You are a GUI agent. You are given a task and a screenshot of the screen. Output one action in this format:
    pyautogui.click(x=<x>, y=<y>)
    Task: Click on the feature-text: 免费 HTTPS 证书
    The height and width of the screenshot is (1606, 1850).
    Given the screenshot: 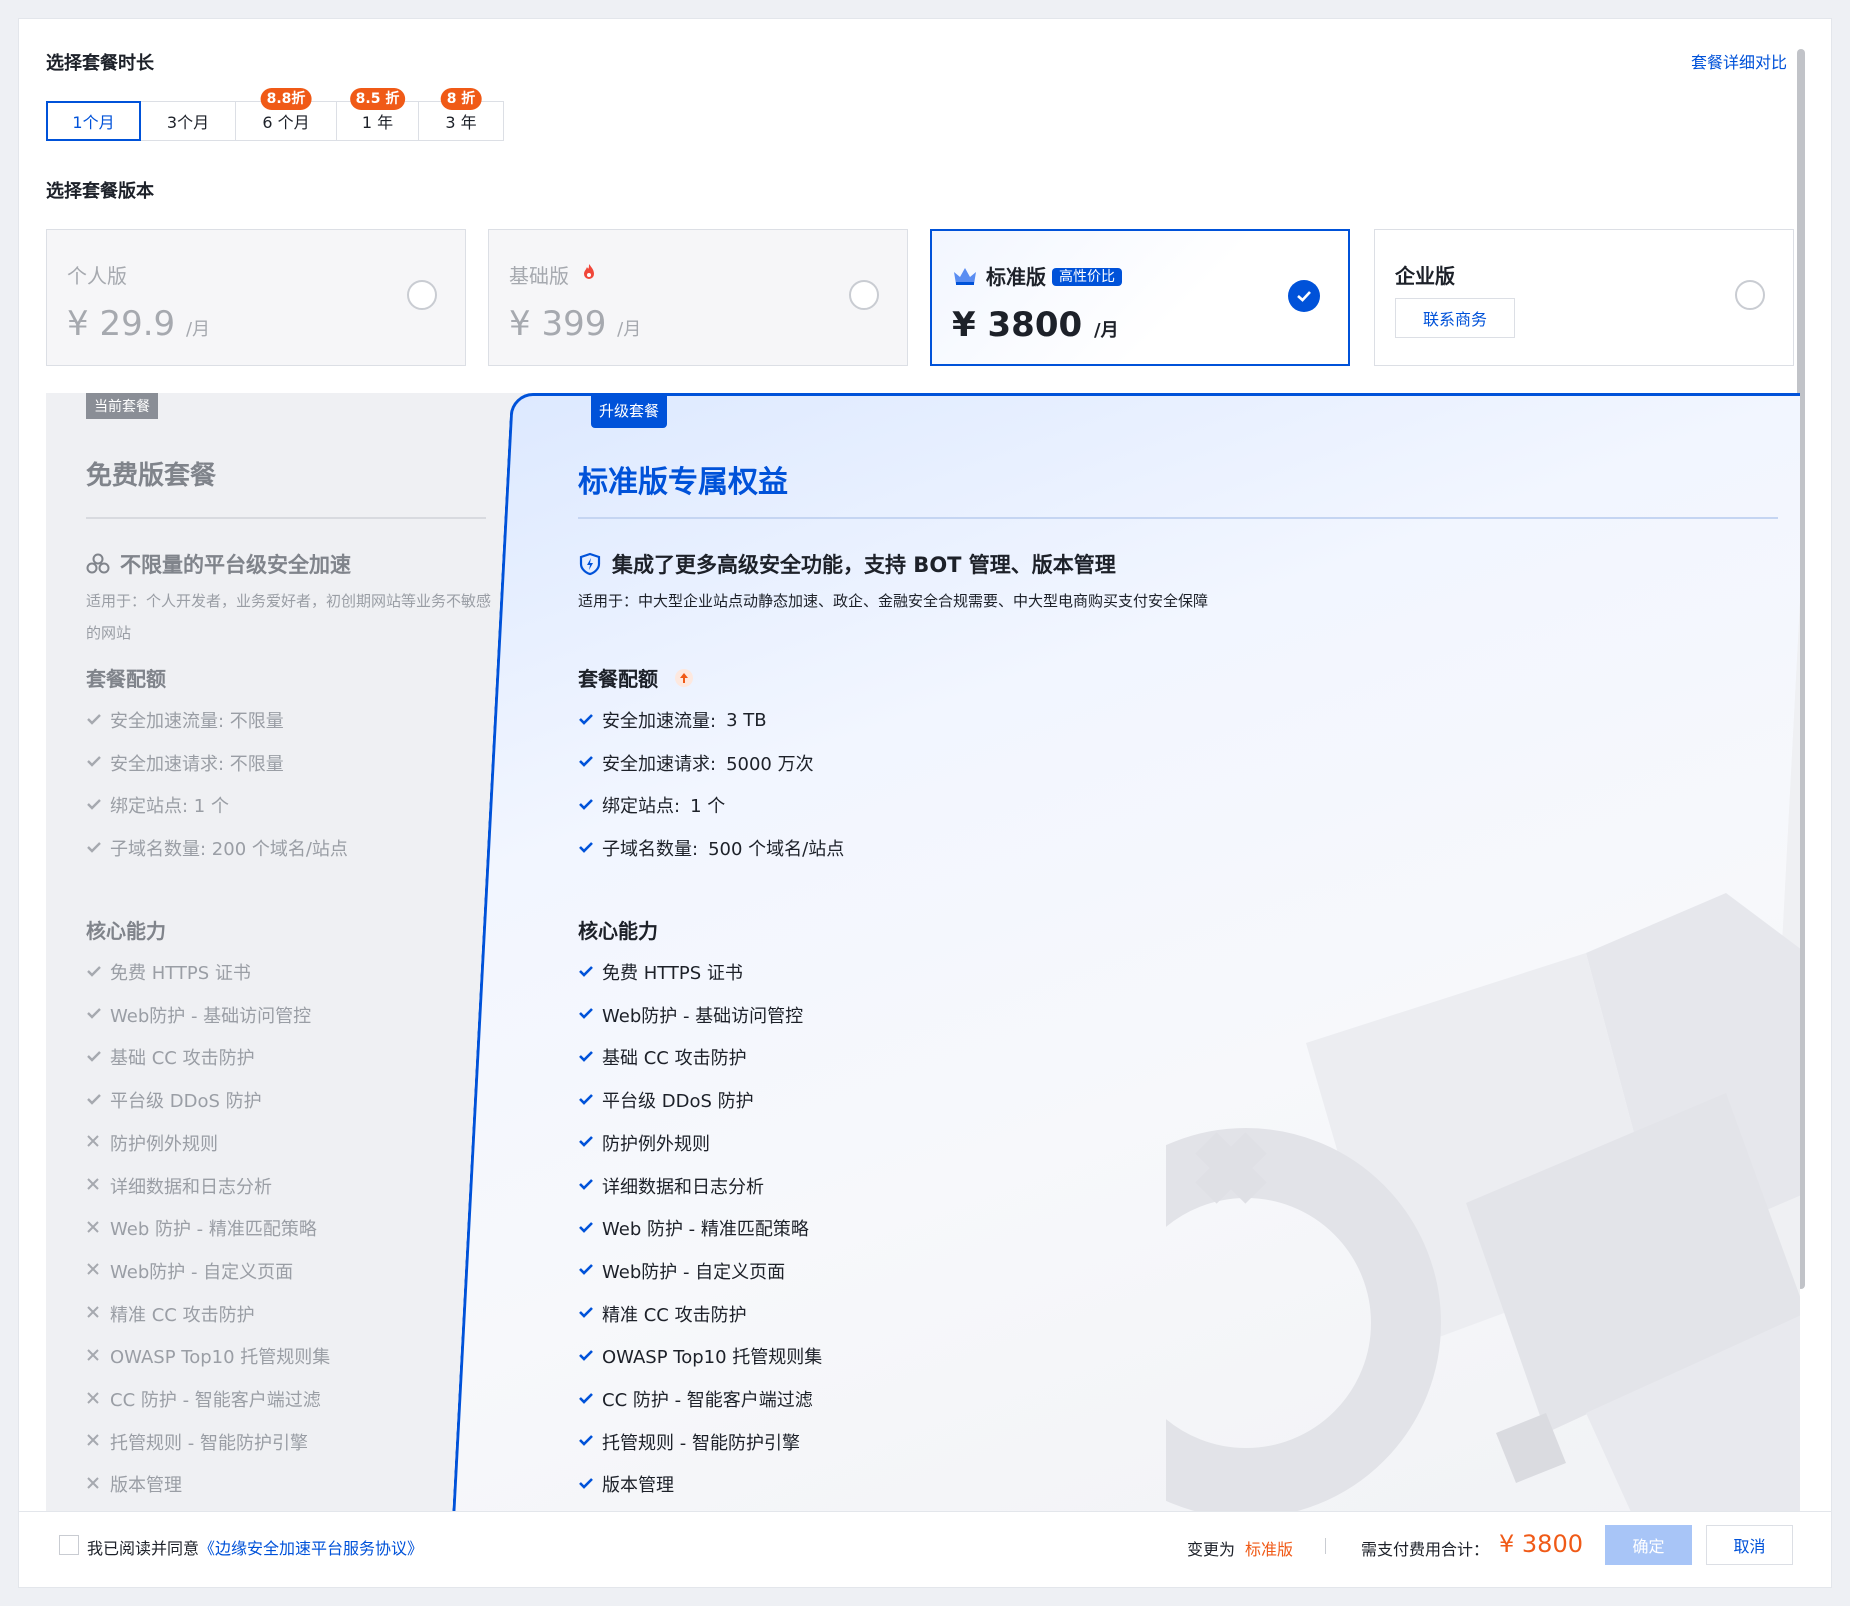 What is the action you would take?
    pyautogui.click(x=672, y=973)
    